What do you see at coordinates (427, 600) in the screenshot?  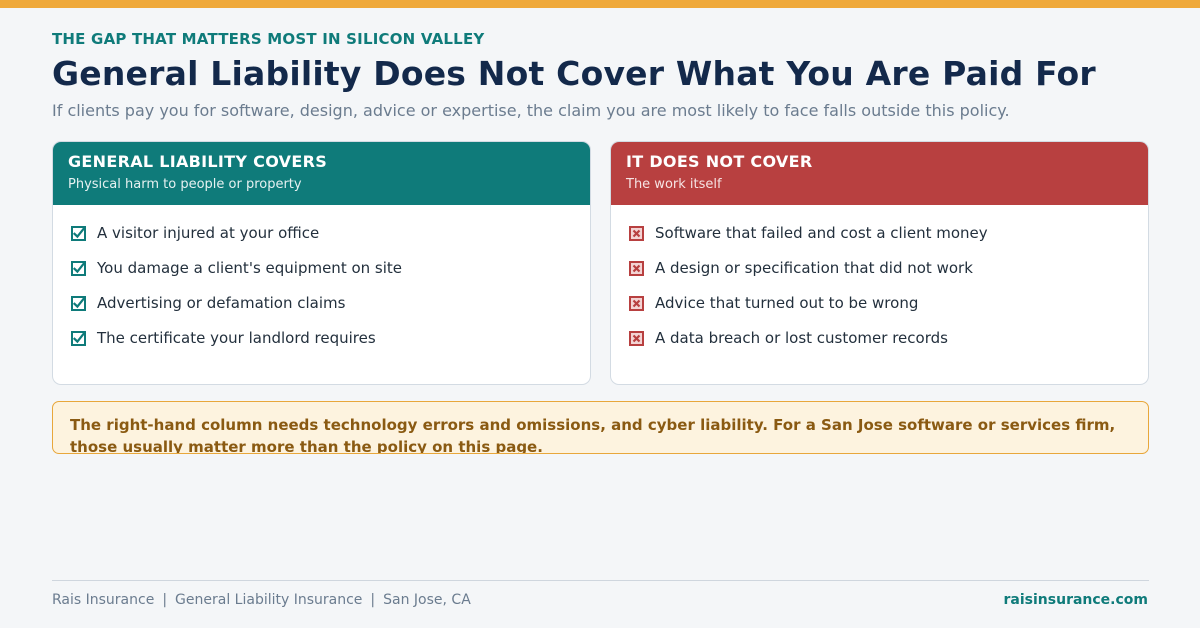 I see `footer-location: San Jose, CA` at bounding box center [427, 600].